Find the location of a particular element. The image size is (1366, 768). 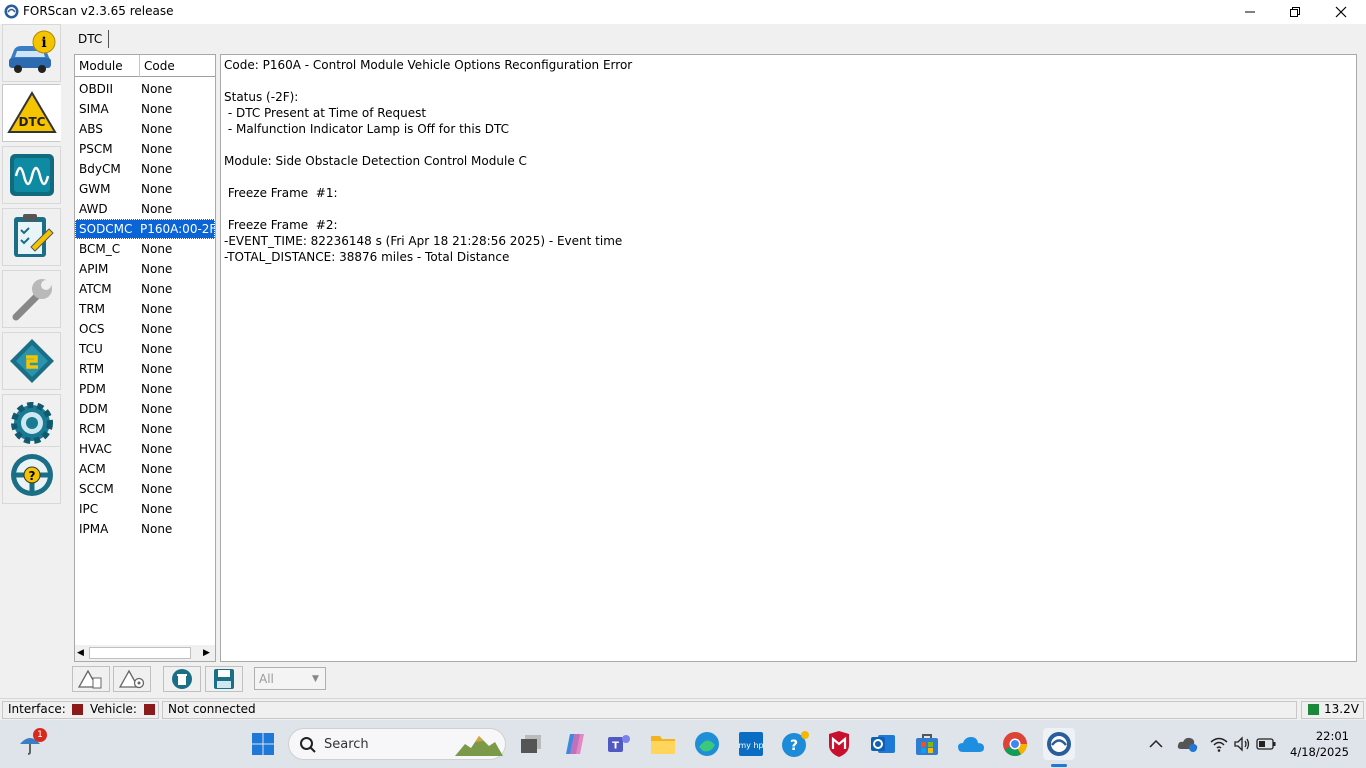

task-view-button is located at coordinates (531, 744).